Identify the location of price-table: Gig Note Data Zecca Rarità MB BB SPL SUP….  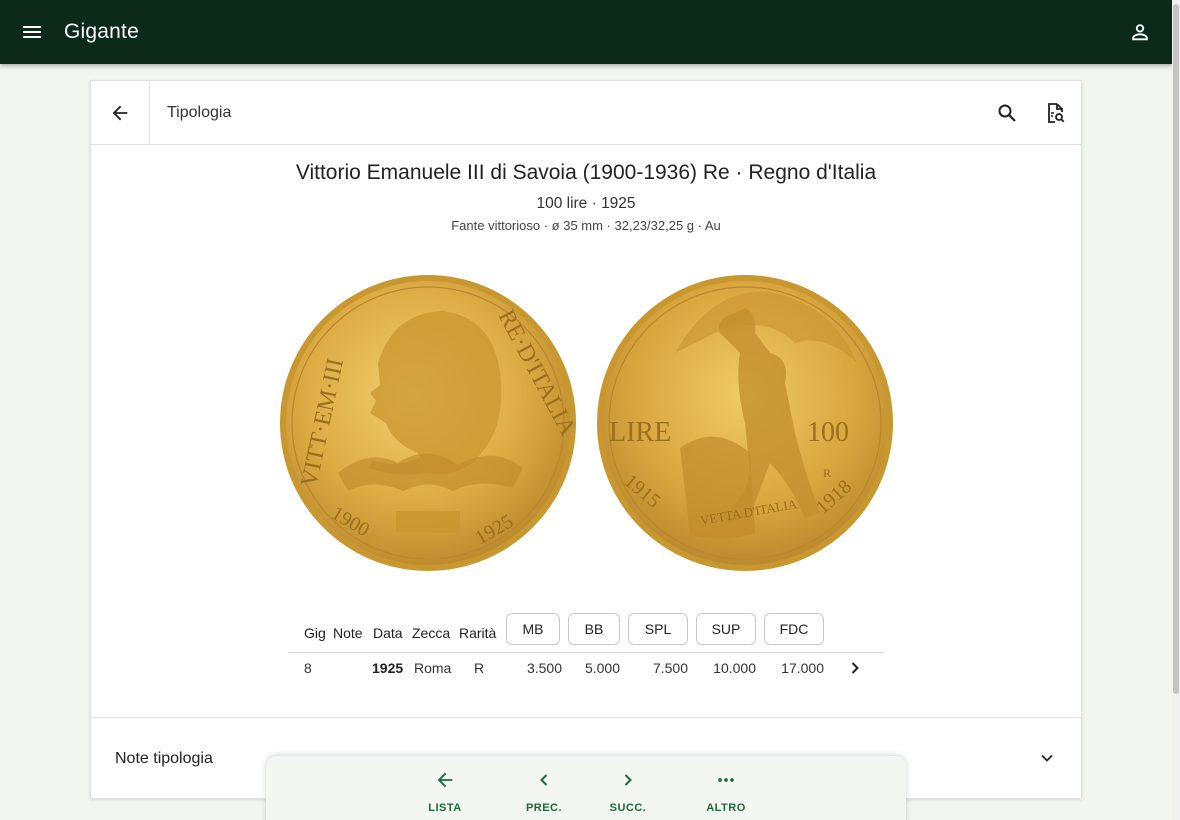
(586, 648).